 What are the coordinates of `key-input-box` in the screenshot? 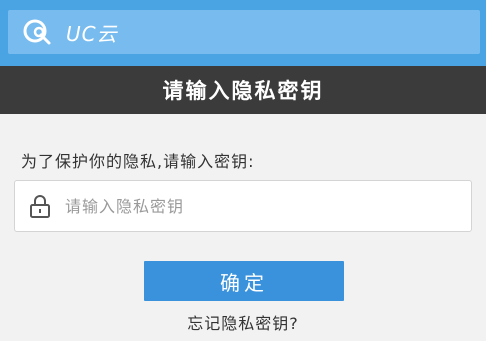 It's located at (243, 206).